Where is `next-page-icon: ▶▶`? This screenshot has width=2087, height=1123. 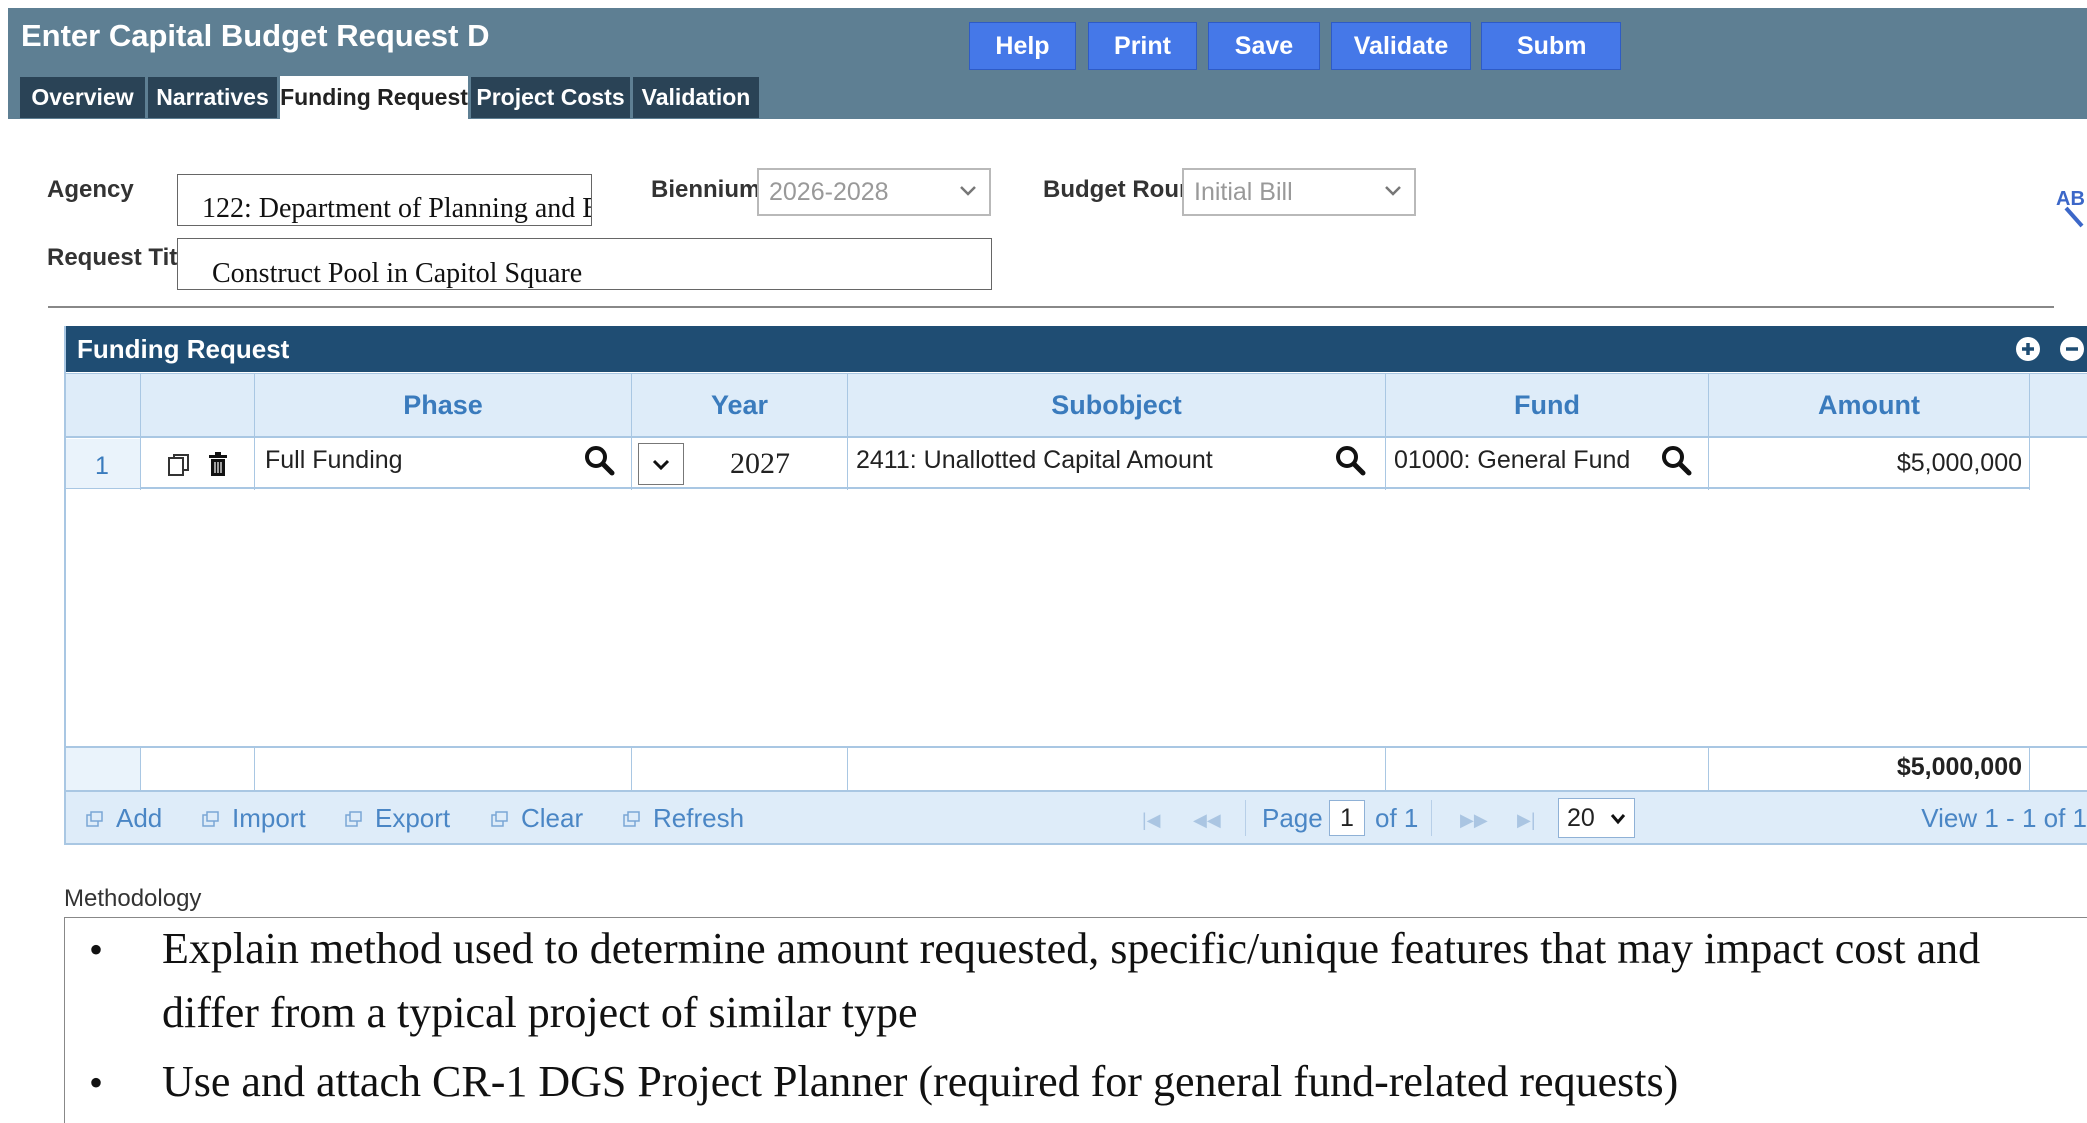
next-page-icon: ▶▶ is located at coordinates (1474, 820).